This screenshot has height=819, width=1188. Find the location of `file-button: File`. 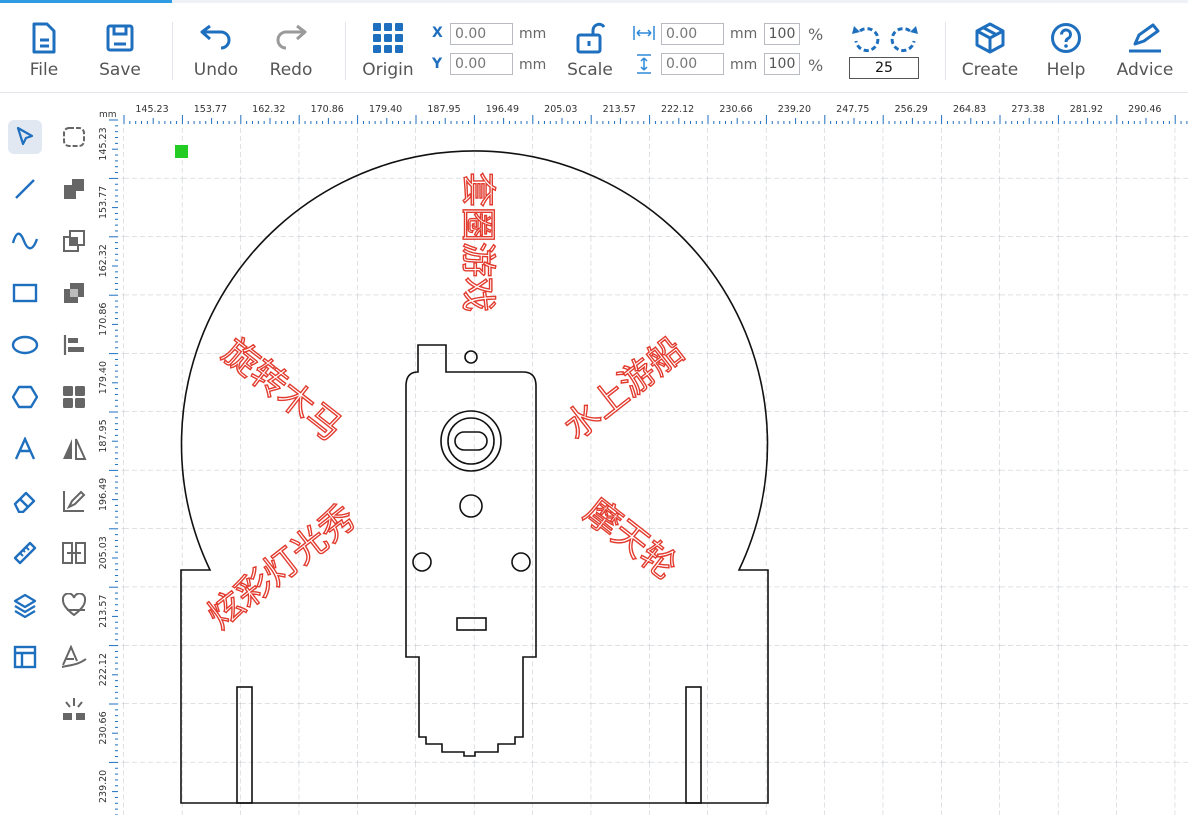

file-button: File is located at coordinates (44, 50).